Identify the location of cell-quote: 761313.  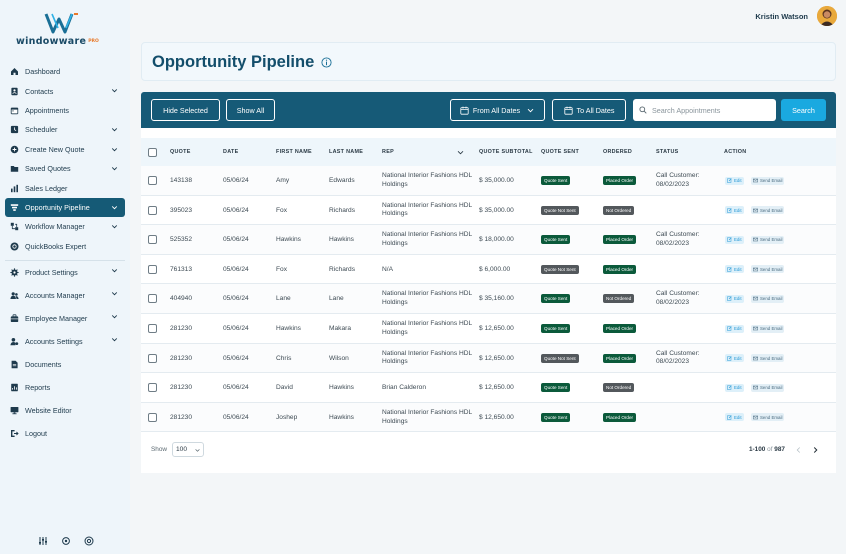
(181, 270).